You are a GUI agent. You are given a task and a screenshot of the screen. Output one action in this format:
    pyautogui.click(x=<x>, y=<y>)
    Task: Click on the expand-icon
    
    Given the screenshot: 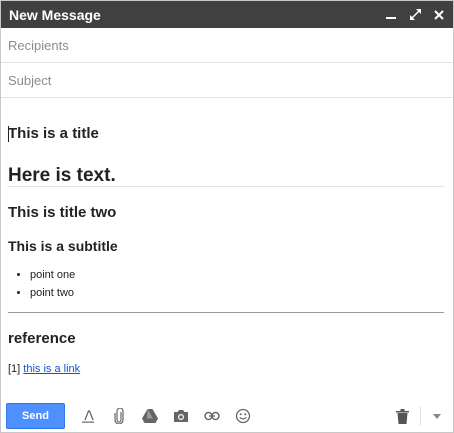 What is the action you would take?
    pyautogui.click(x=415, y=15)
    